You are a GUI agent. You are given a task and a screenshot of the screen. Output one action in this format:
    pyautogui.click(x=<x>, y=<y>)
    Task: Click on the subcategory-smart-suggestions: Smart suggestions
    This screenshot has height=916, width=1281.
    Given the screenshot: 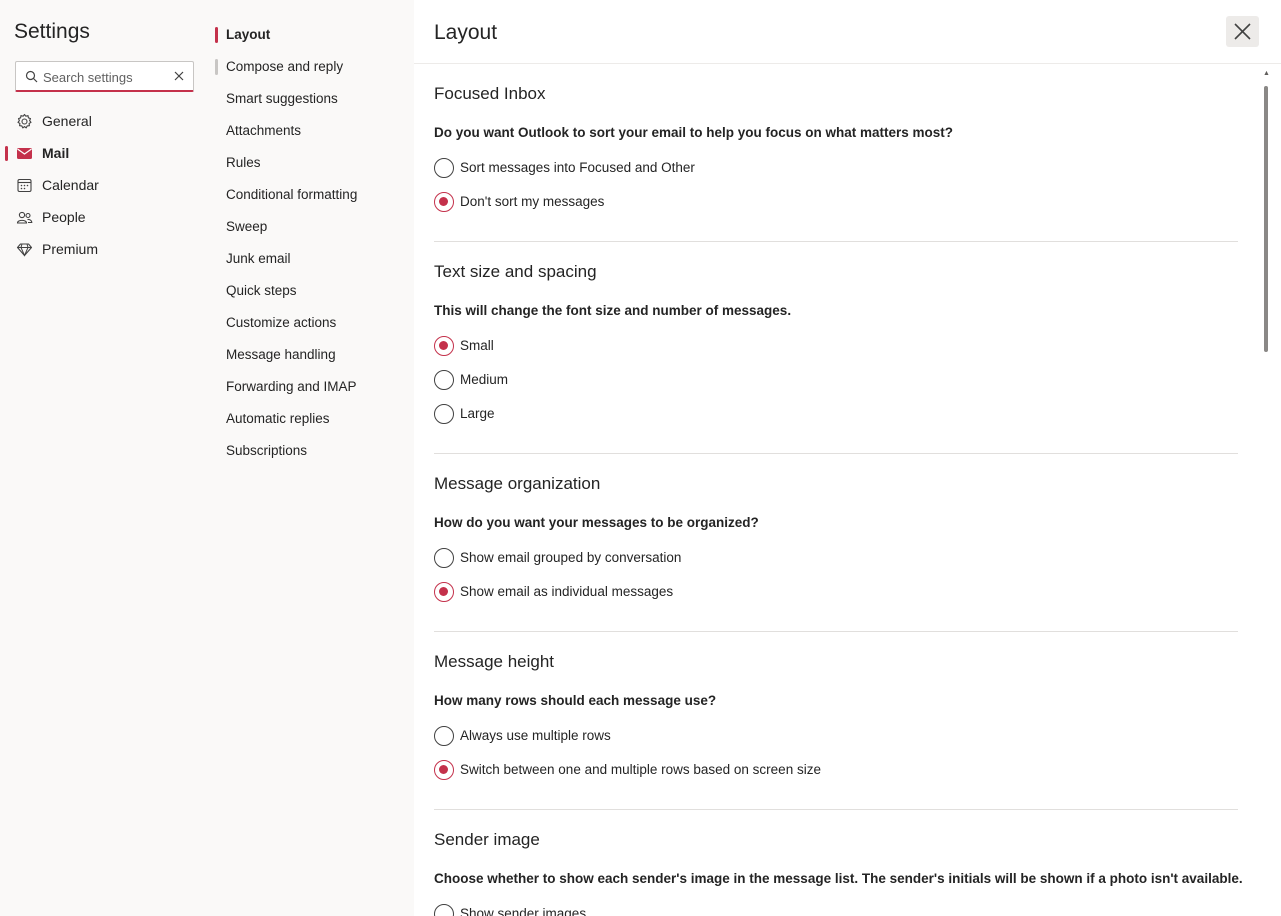 What is the action you would take?
    pyautogui.click(x=314, y=99)
    